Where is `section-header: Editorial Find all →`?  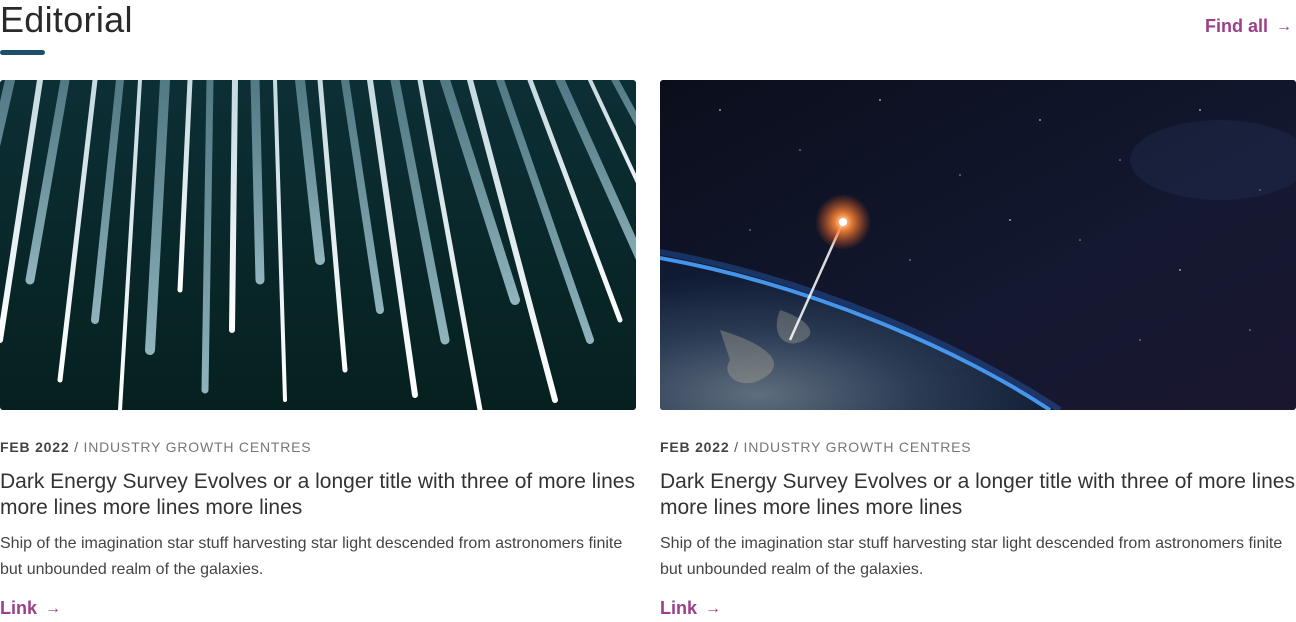 section-header: Editorial Find all → is located at coordinates (648, 30).